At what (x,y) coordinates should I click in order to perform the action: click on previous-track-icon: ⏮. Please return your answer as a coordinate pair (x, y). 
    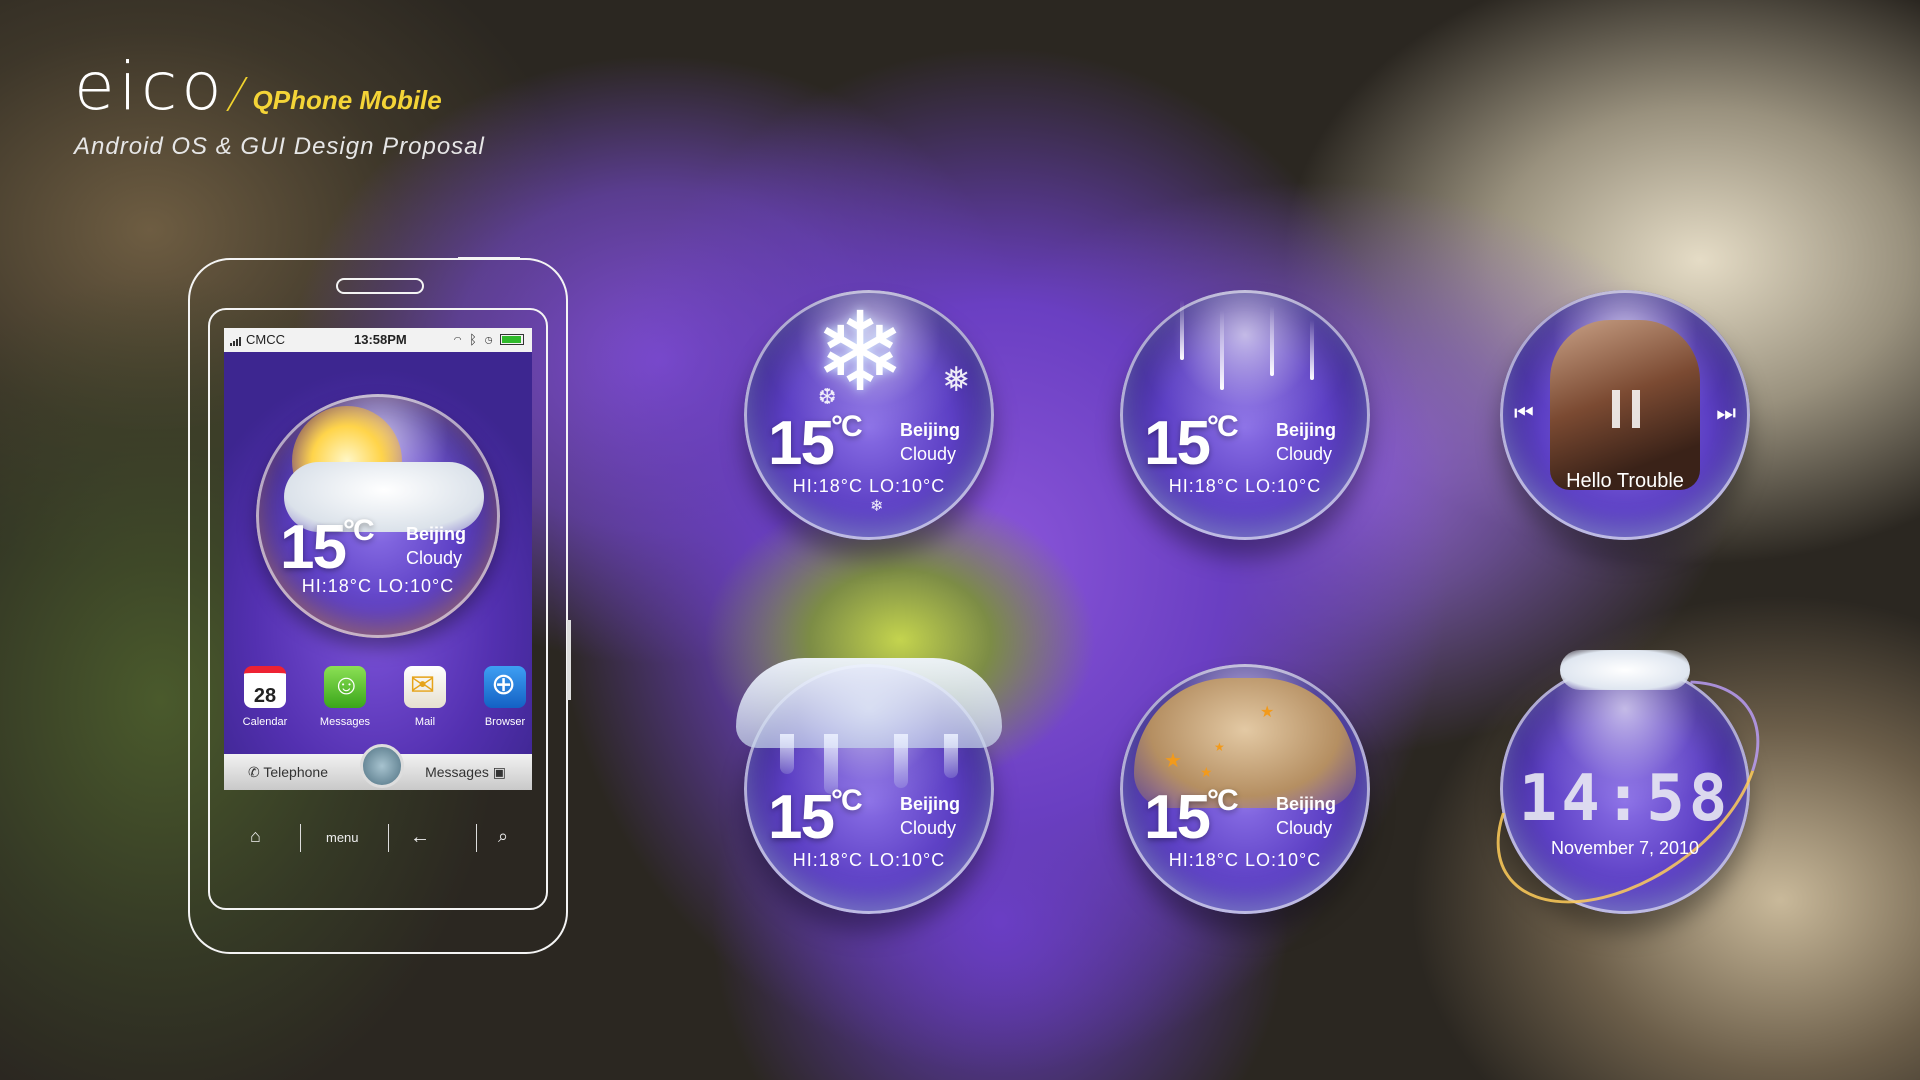
    Looking at the image, I should click on (1524, 413).